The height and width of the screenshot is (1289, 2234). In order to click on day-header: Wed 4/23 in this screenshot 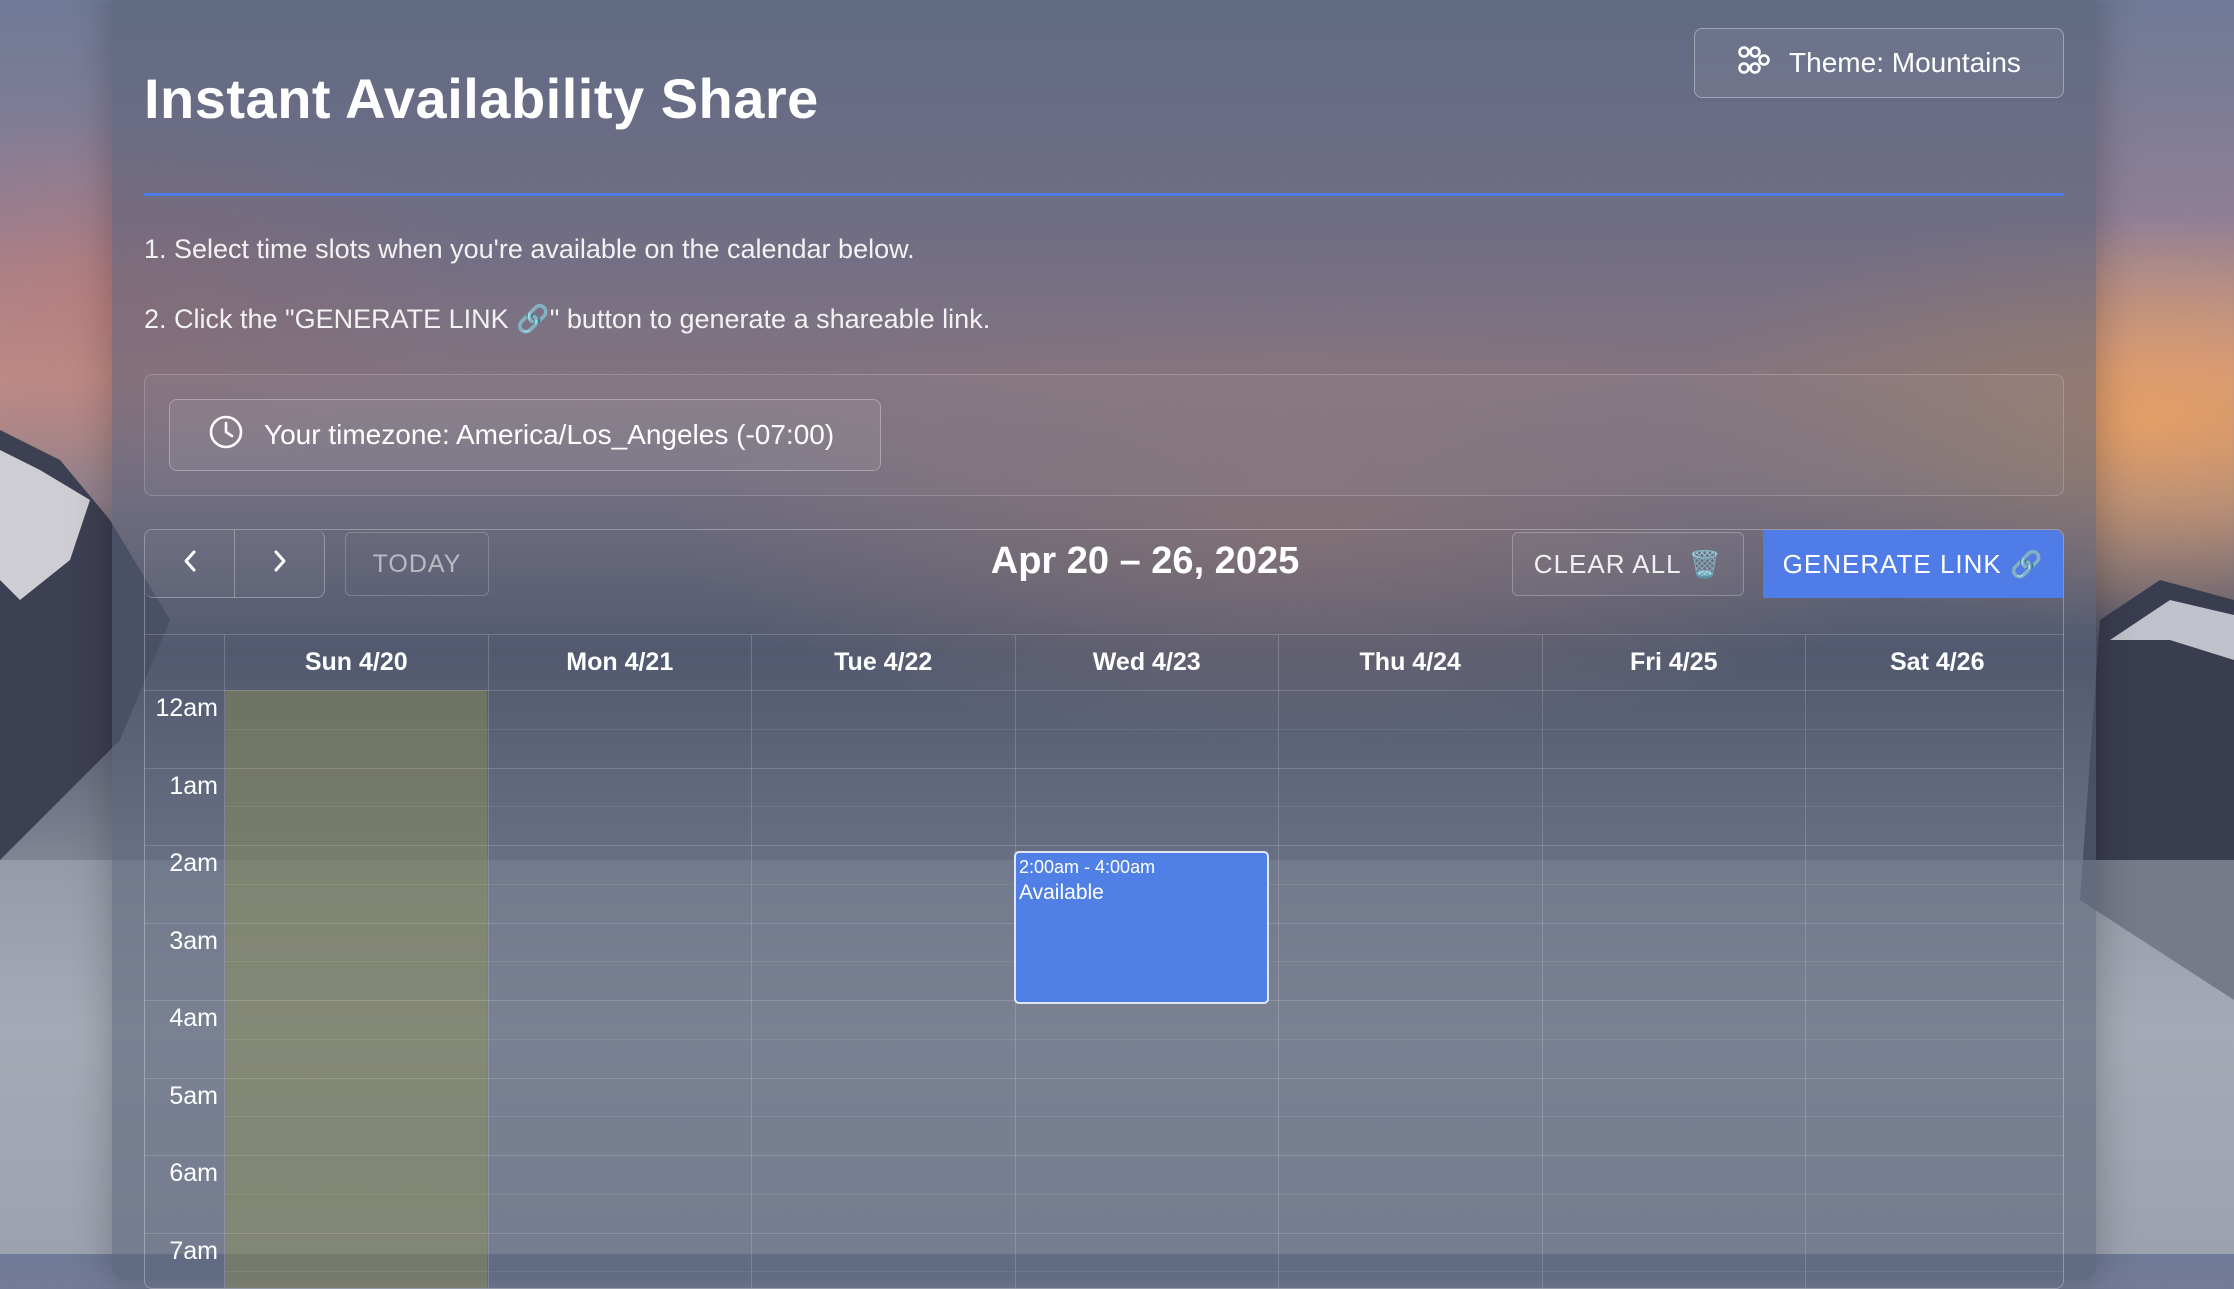, I will do `click(1146, 662)`.